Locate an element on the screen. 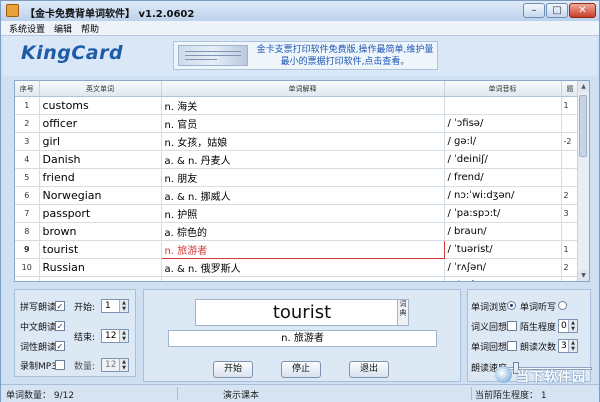  scroll-up-icon: ▲ is located at coordinates (583, 86).